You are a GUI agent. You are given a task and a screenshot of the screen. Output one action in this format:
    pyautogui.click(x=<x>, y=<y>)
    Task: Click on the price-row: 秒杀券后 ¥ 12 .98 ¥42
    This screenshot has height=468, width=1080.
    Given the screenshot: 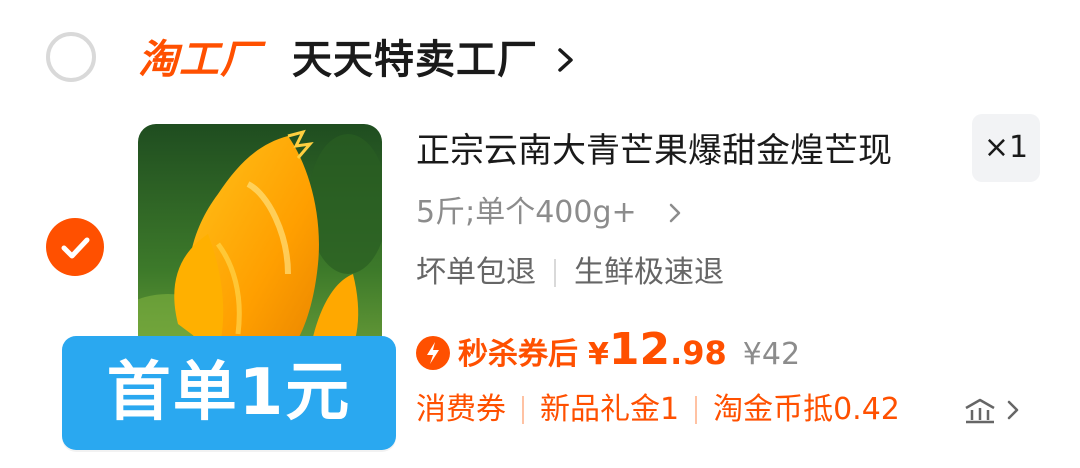 What is the action you would take?
    pyautogui.click(x=608, y=349)
    